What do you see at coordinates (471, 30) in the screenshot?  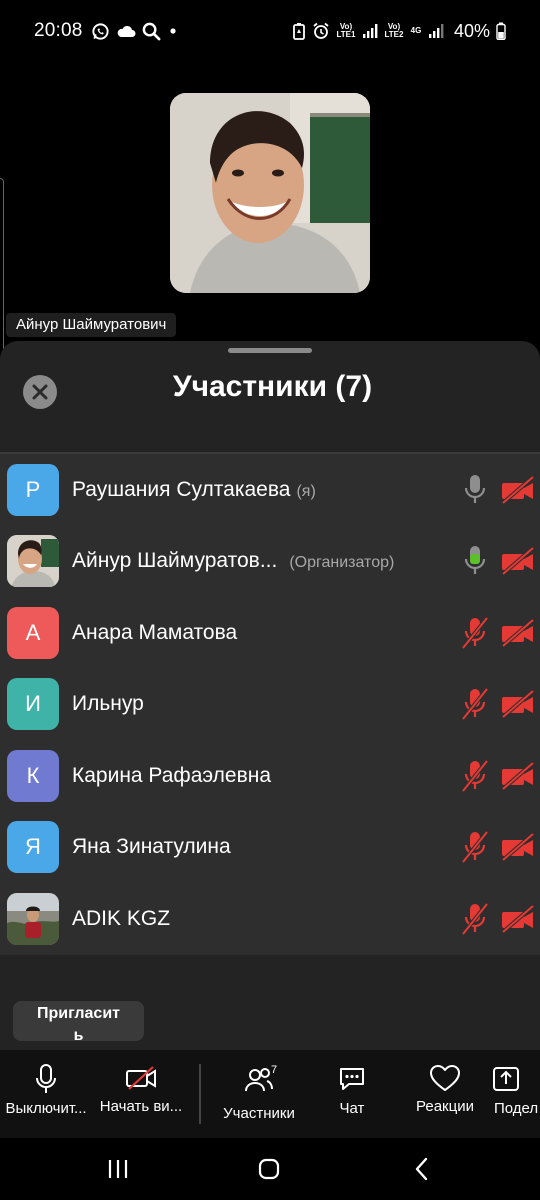 I see `battery-percent: 40%` at bounding box center [471, 30].